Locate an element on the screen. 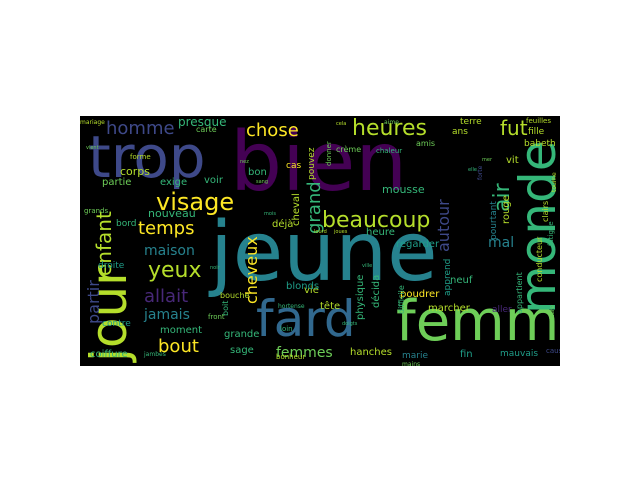 This screenshot has width=640, height=480. word-tete: tête is located at coordinates (330, 306).